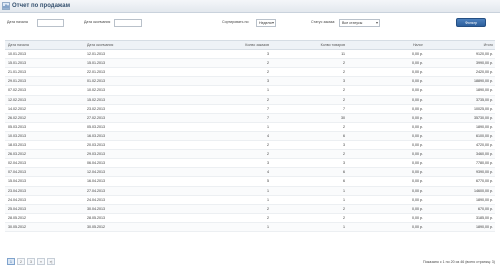 This screenshot has height=271, width=500. I want to click on col-total: Итого, so click(488, 45).